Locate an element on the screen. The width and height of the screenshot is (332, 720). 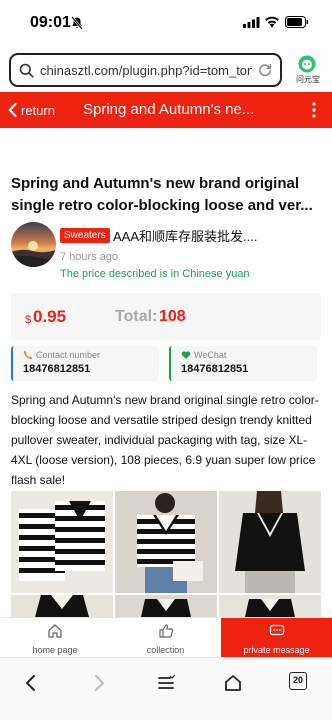
chat-icon is located at coordinates (276, 630).